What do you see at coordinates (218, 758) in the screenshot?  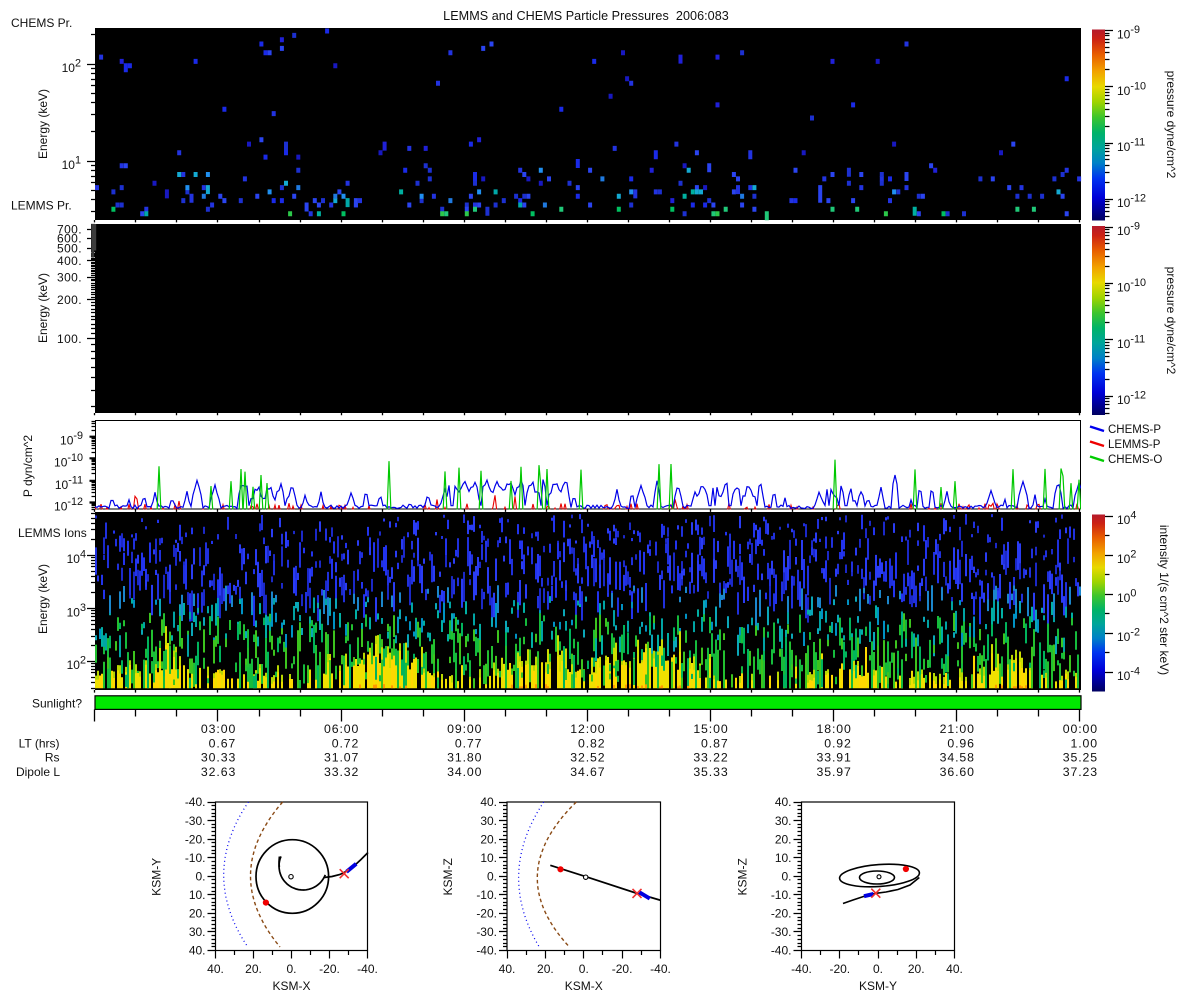 I see `svg-text: 30.33` at bounding box center [218, 758].